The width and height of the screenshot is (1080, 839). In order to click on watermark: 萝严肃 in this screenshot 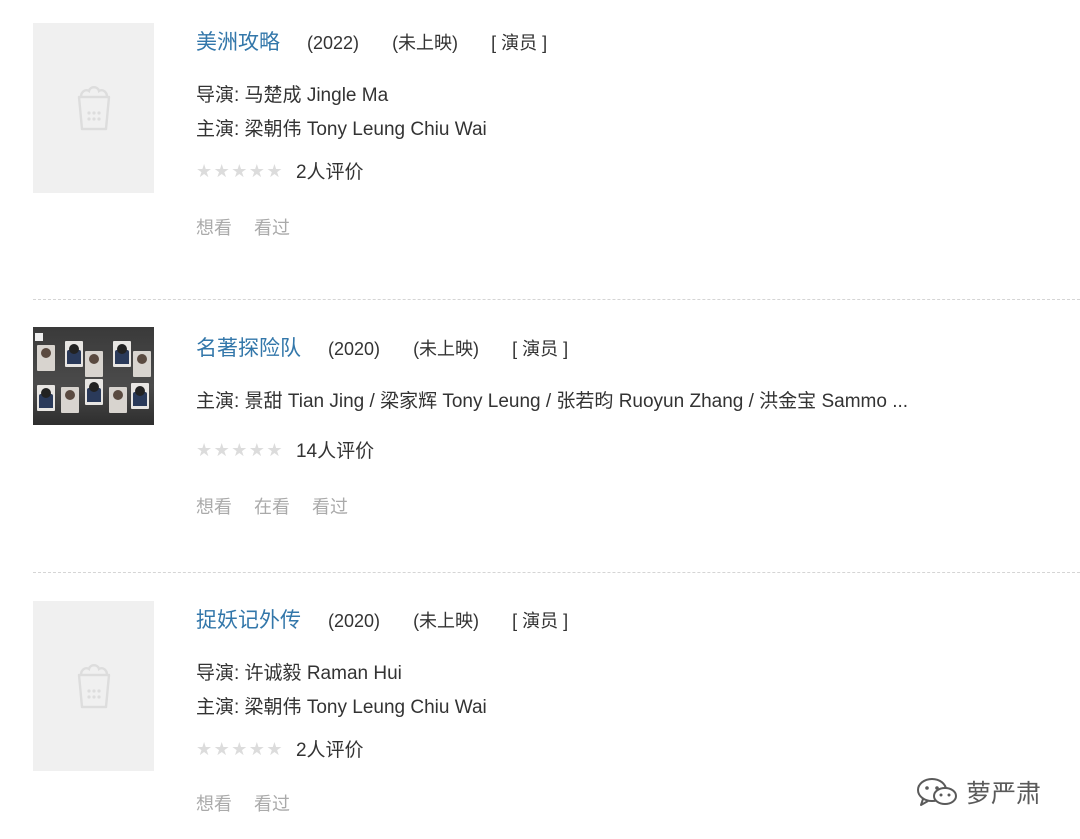, I will do `click(978, 792)`.